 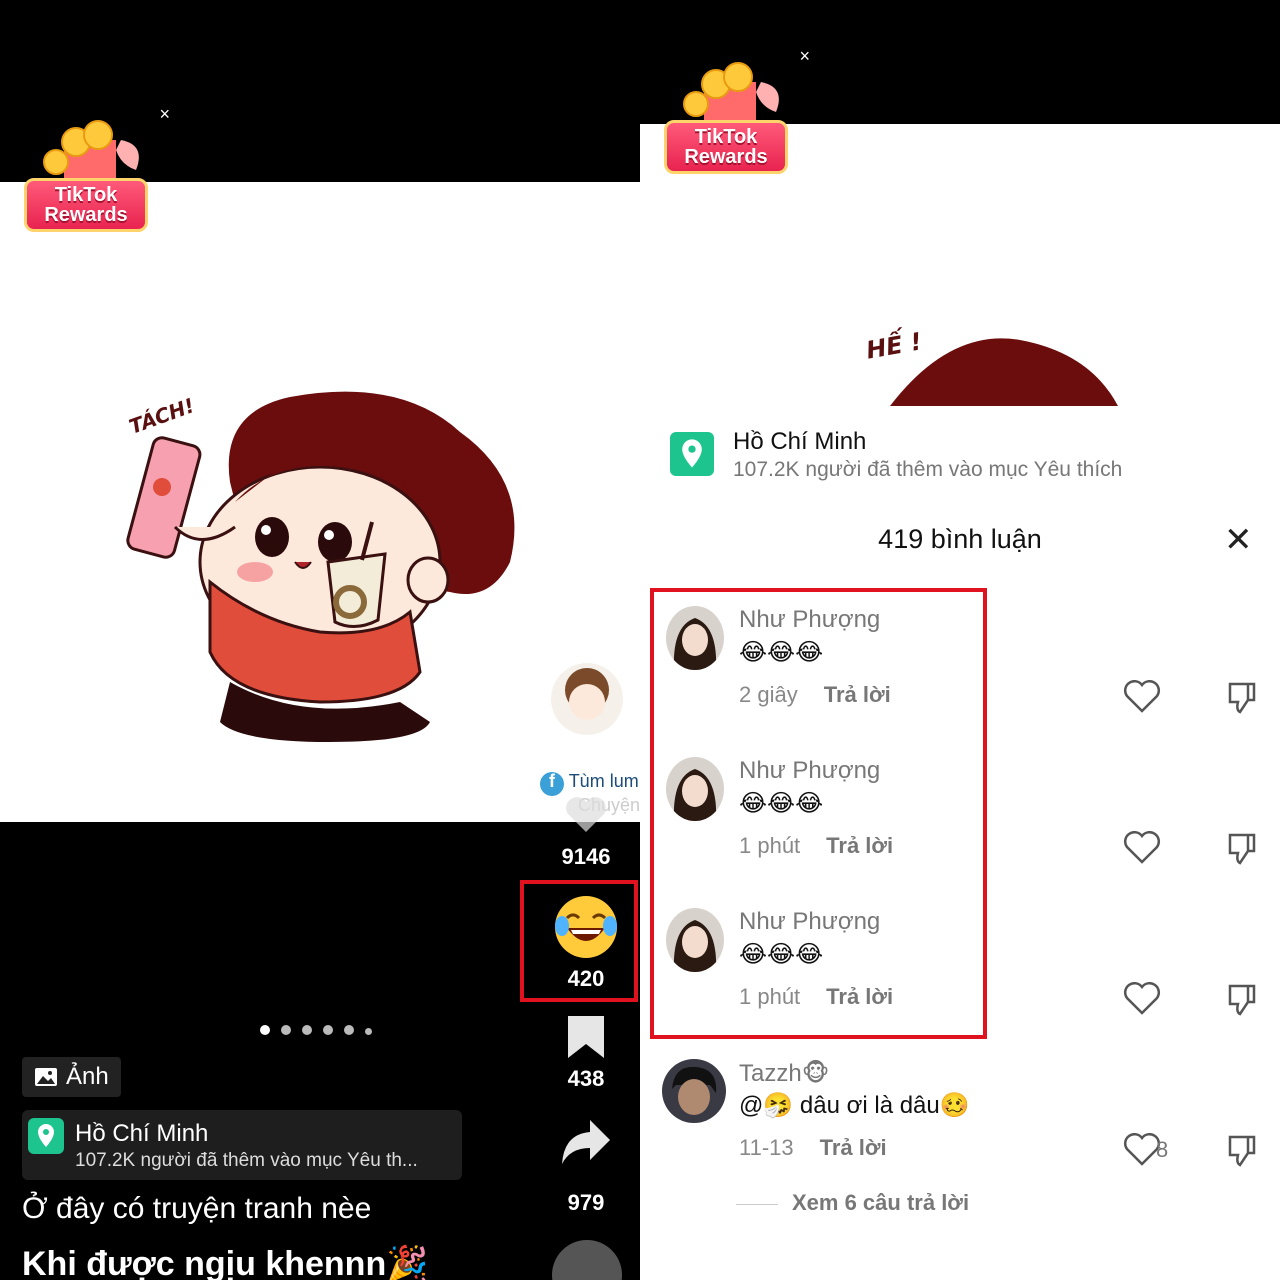 What do you see at coordinates (586, 1167) in the screenshot?
I see `share-action: 979` at bounding box center [586, 1167].